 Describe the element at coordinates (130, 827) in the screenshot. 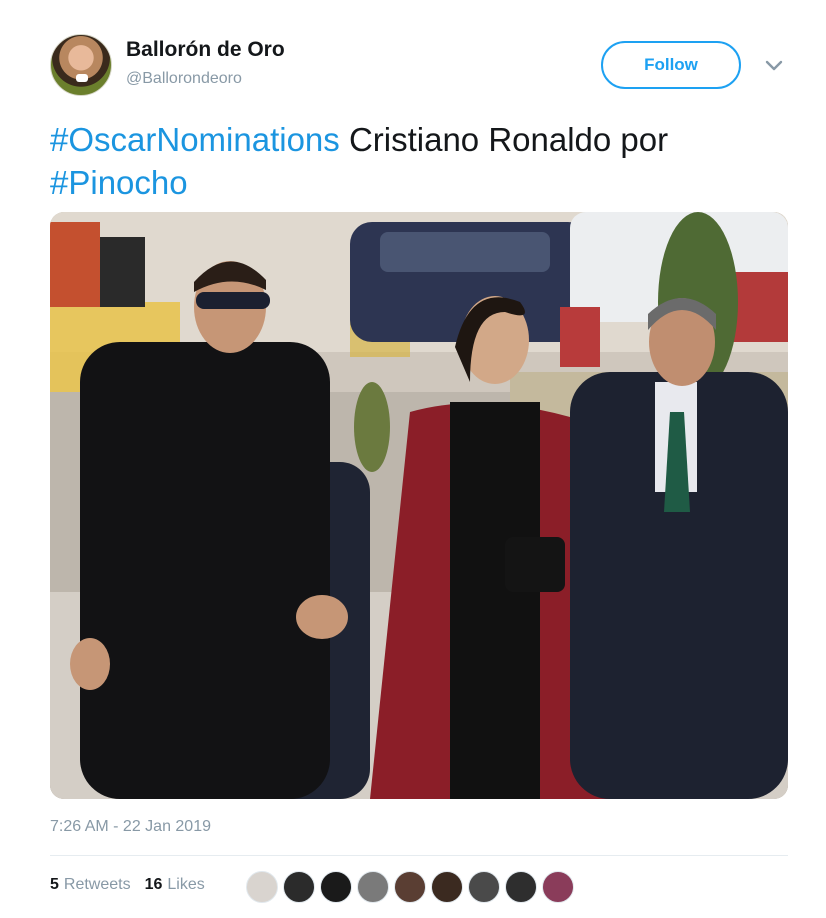

I see `timestamp: 7:26 AM - 22 Jan 2019` at that location.